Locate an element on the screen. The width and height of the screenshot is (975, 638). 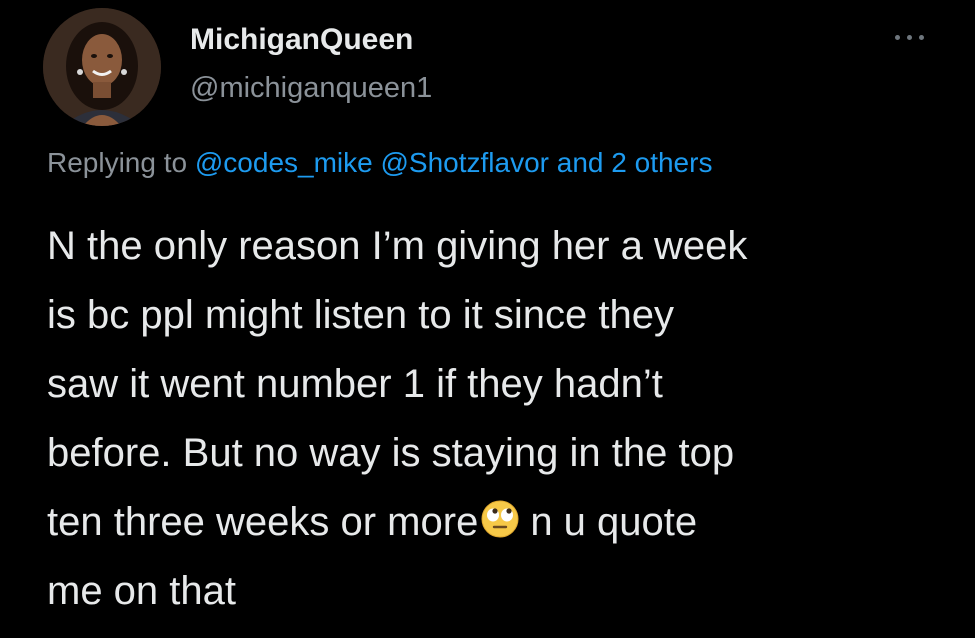
tweet-text-line: before. But no way is staying in the top is located at coordinates (391, 453).